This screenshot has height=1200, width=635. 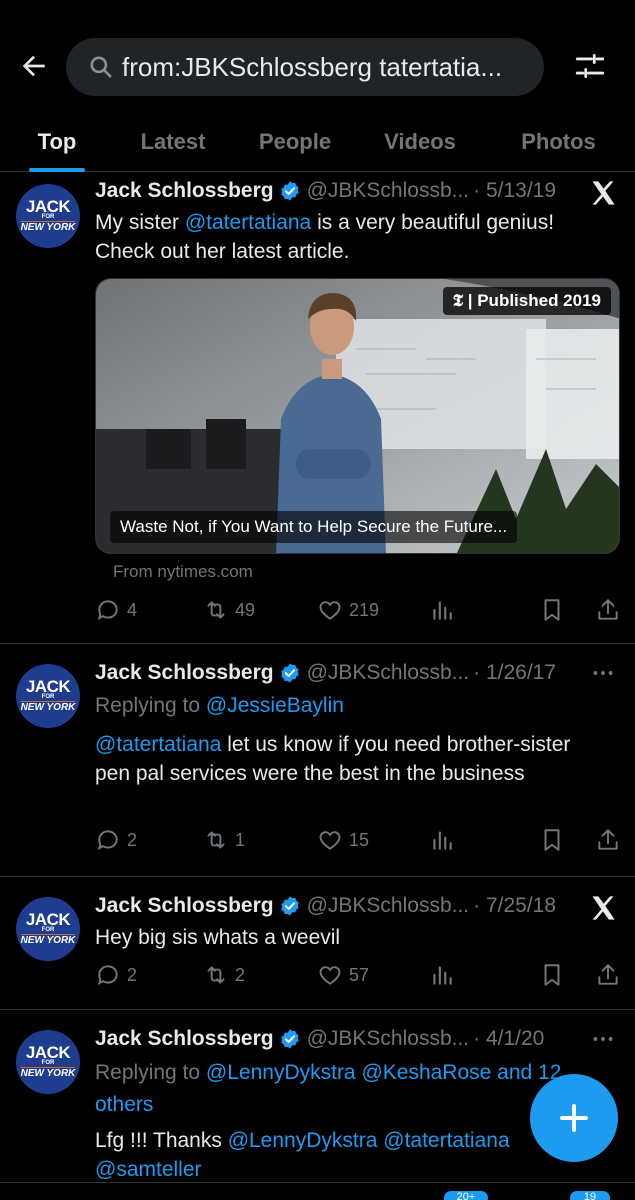 I want to click on tweet-actions: 2 2 57, so click(x=360, y=975).